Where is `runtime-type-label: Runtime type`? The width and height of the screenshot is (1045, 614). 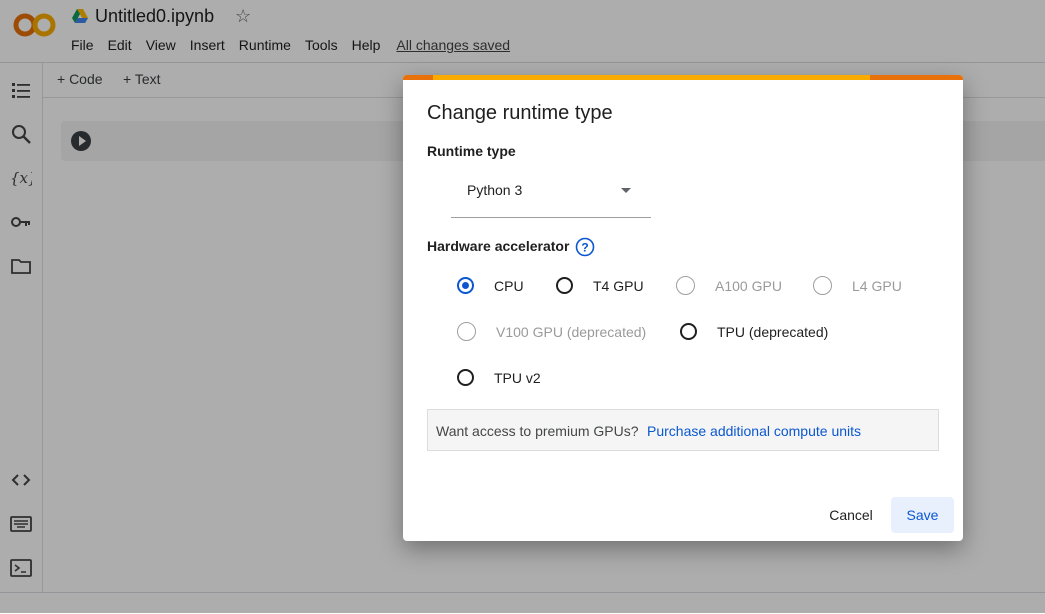
runtime-type-label: Runtime type is located at coordinates (471, 151).